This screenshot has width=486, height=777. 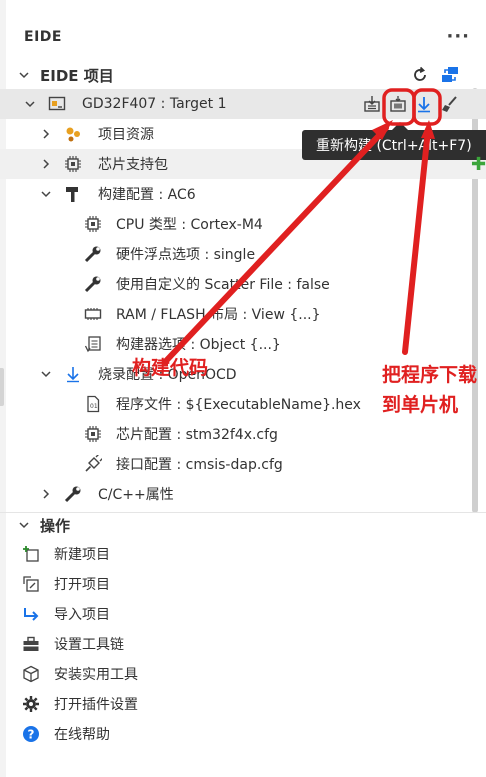 What do you see at coordinates (96, 675) in the screenshot?
I see `op-label: 安装实用工具` at bounding box center [96, 675].